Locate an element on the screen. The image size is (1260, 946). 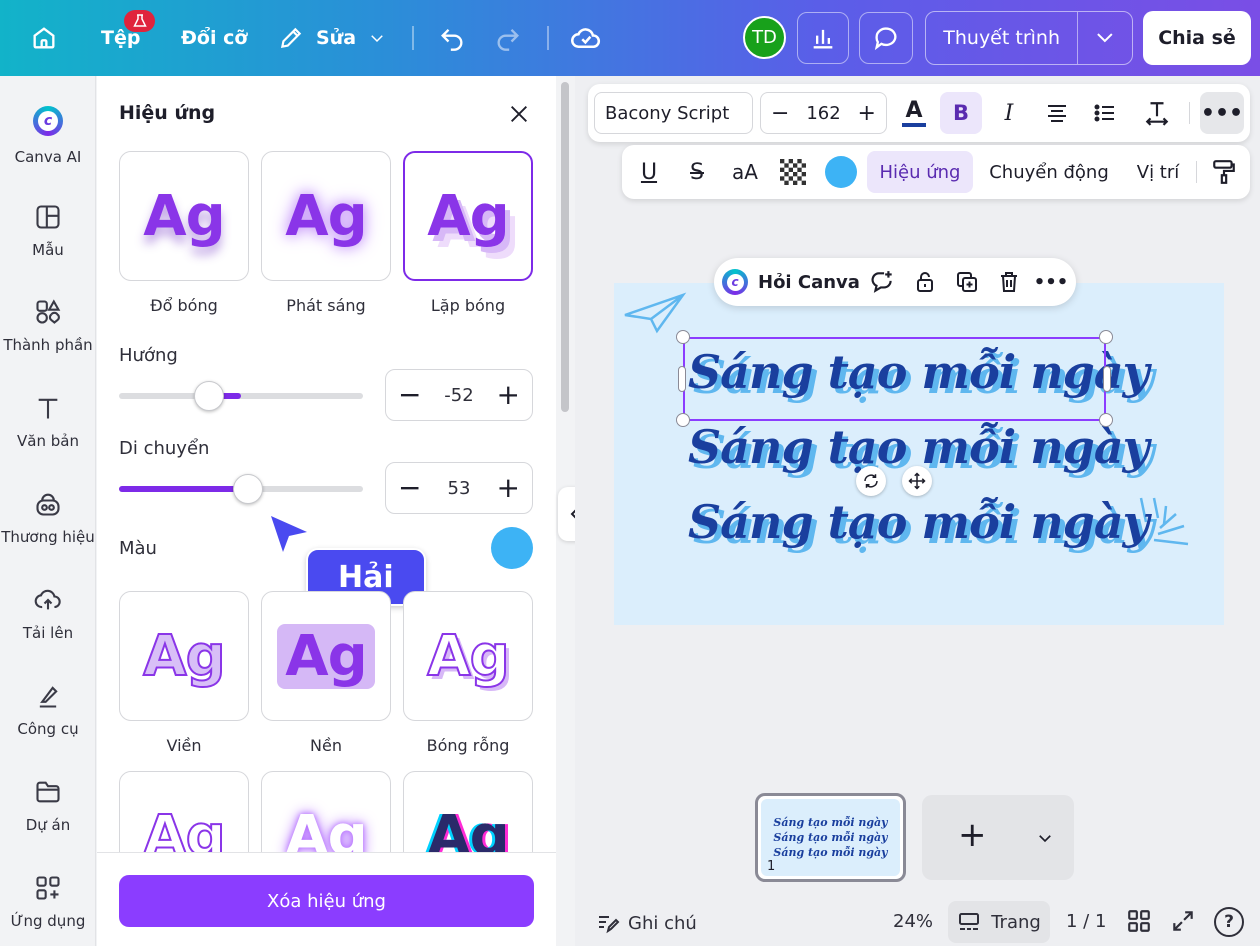
align-center-icon is located at coordinates (1057, 113).